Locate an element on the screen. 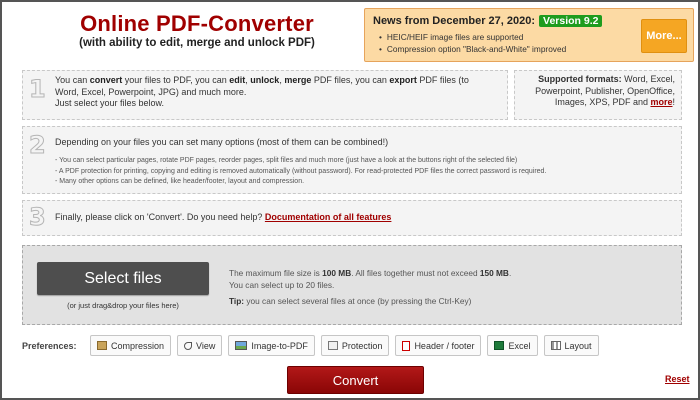  step-1-text-part: PDF files (to is located at coordinates (442, 80).